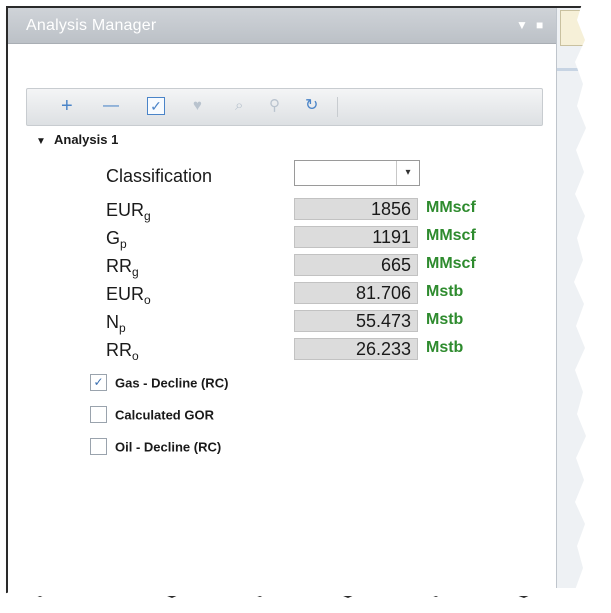 The height and width of the screenshot is (613, 611). Describe the element at coordinates (356, 349) in the screenshot. I see `metric-value: 26.233` at that location.